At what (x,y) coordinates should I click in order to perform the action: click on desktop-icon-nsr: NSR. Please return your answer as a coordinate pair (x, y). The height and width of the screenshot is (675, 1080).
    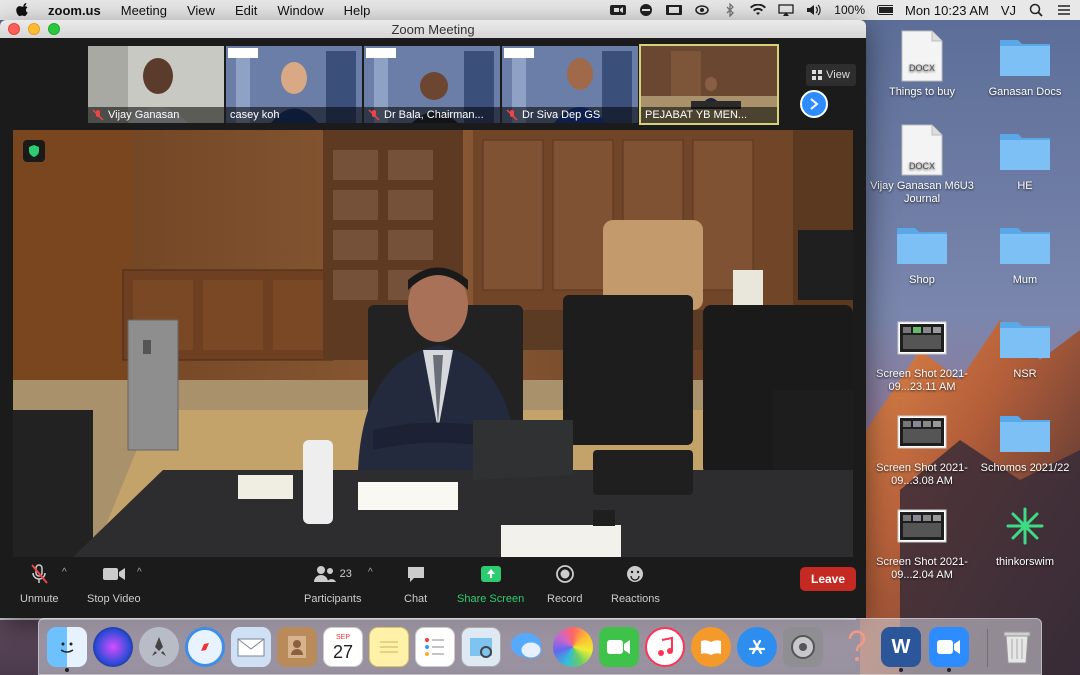
    Looking at the image, I should click on (1025, 345).